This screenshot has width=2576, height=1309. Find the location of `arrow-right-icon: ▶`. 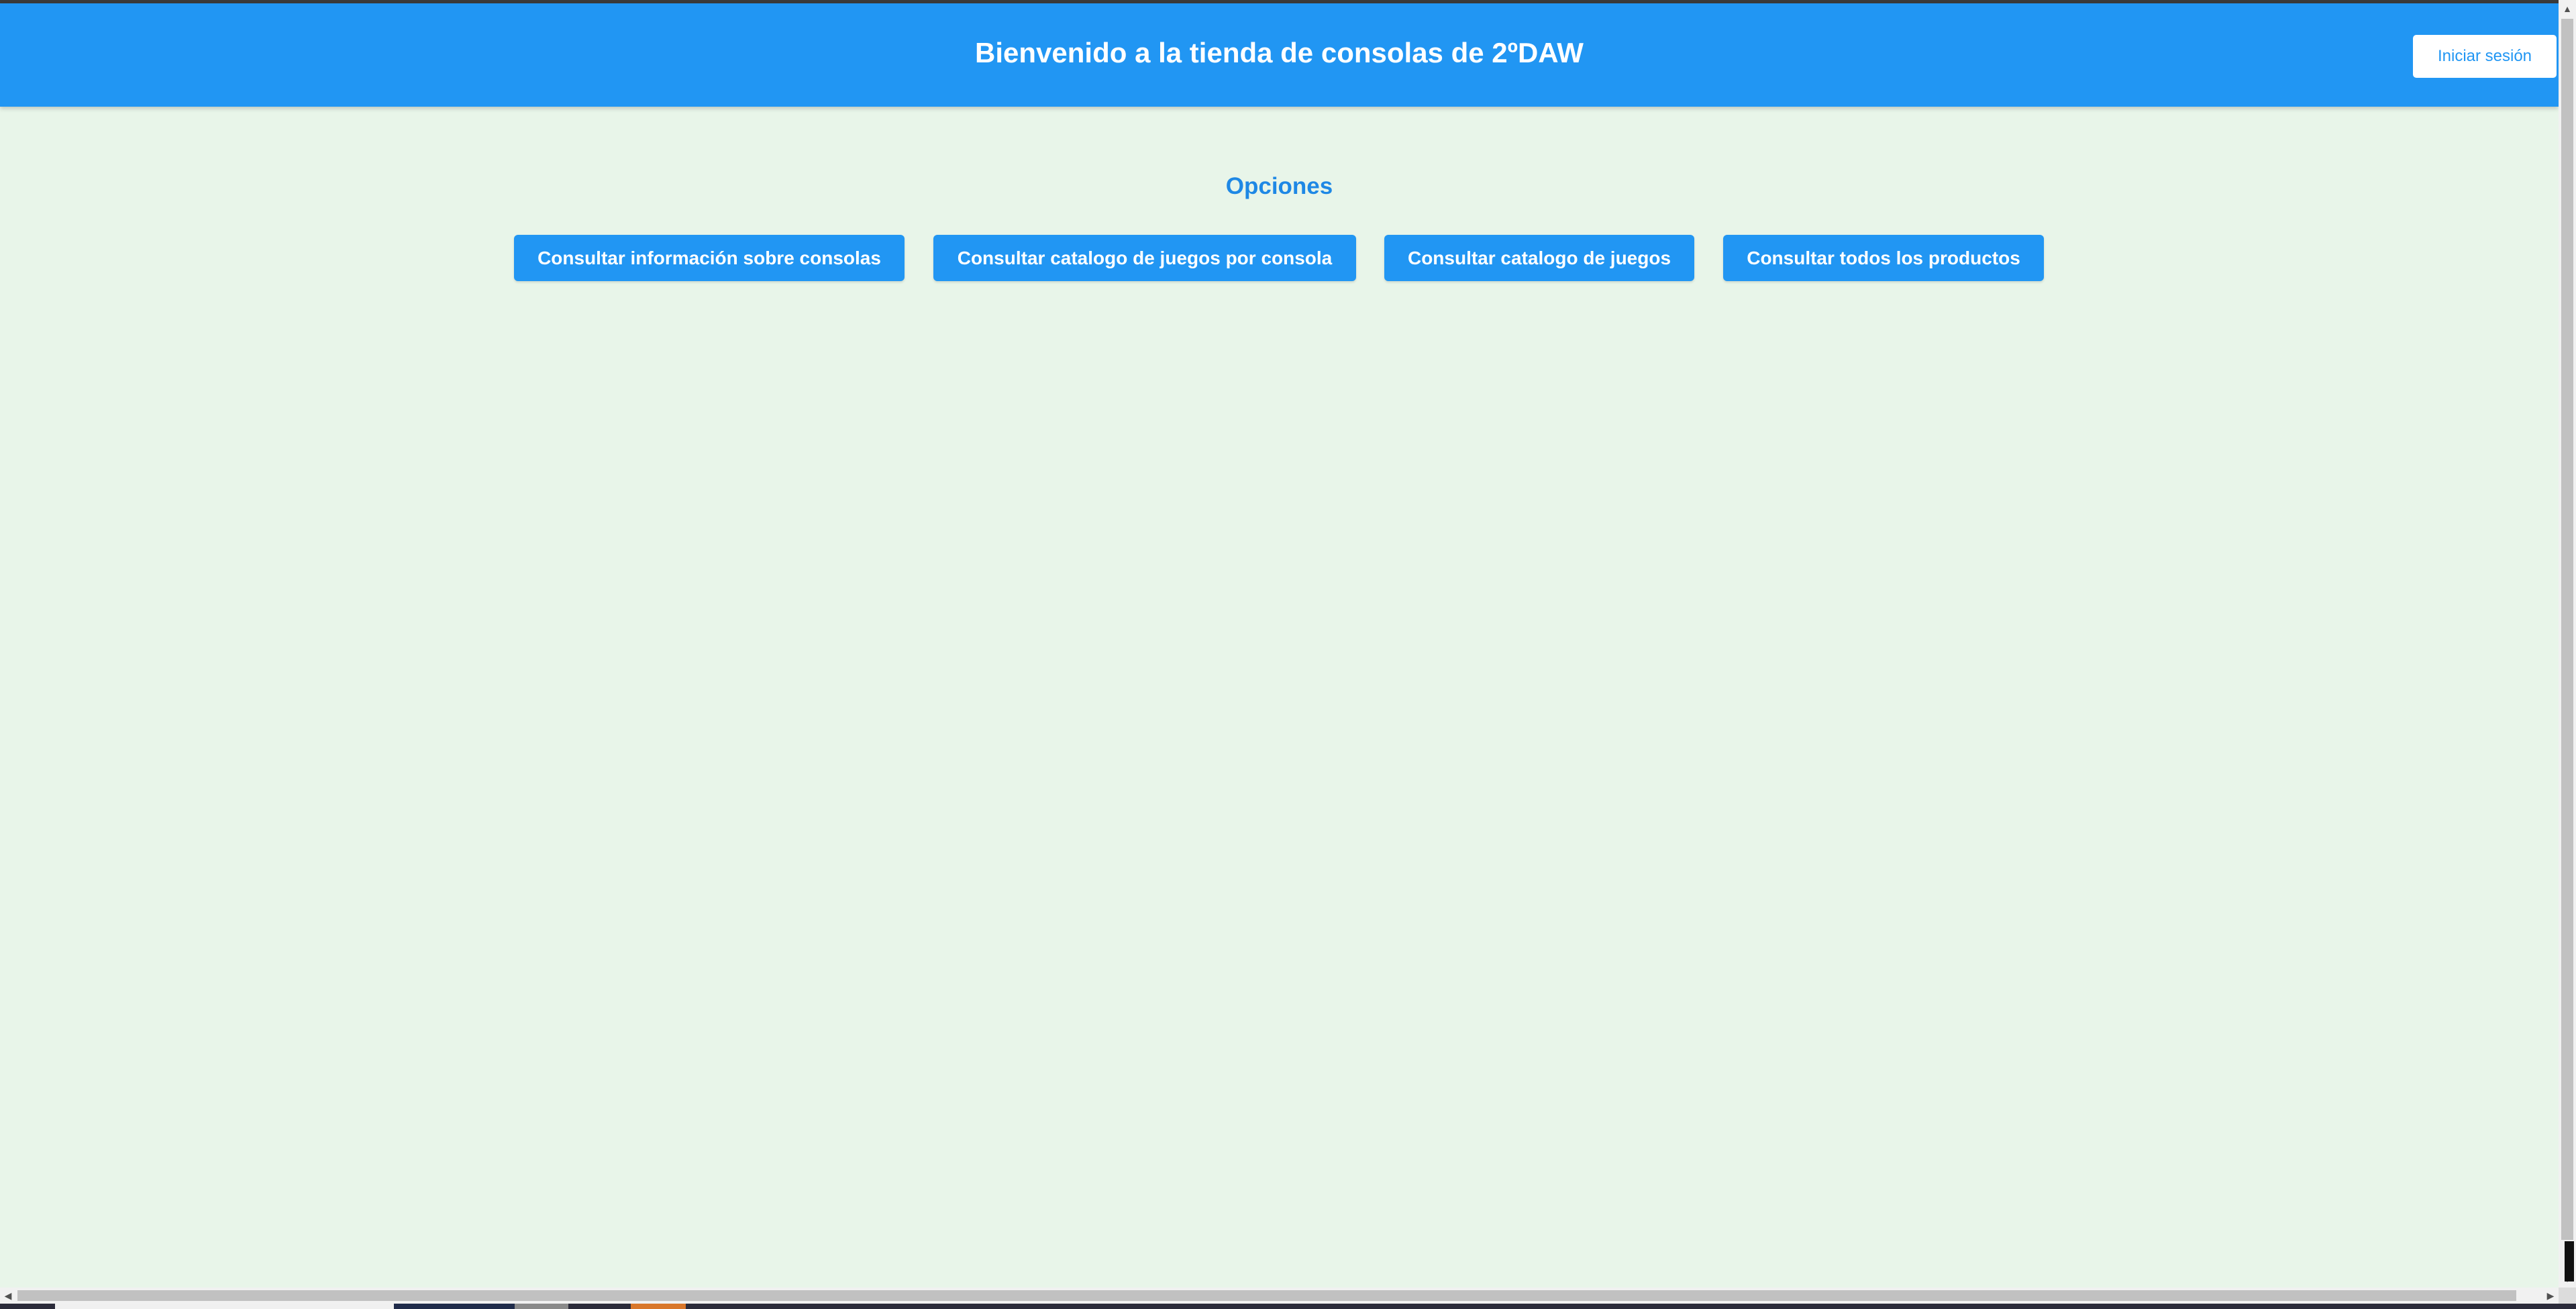

arrow-right-icon: ▶ is located at coordinates (2550, 1296).